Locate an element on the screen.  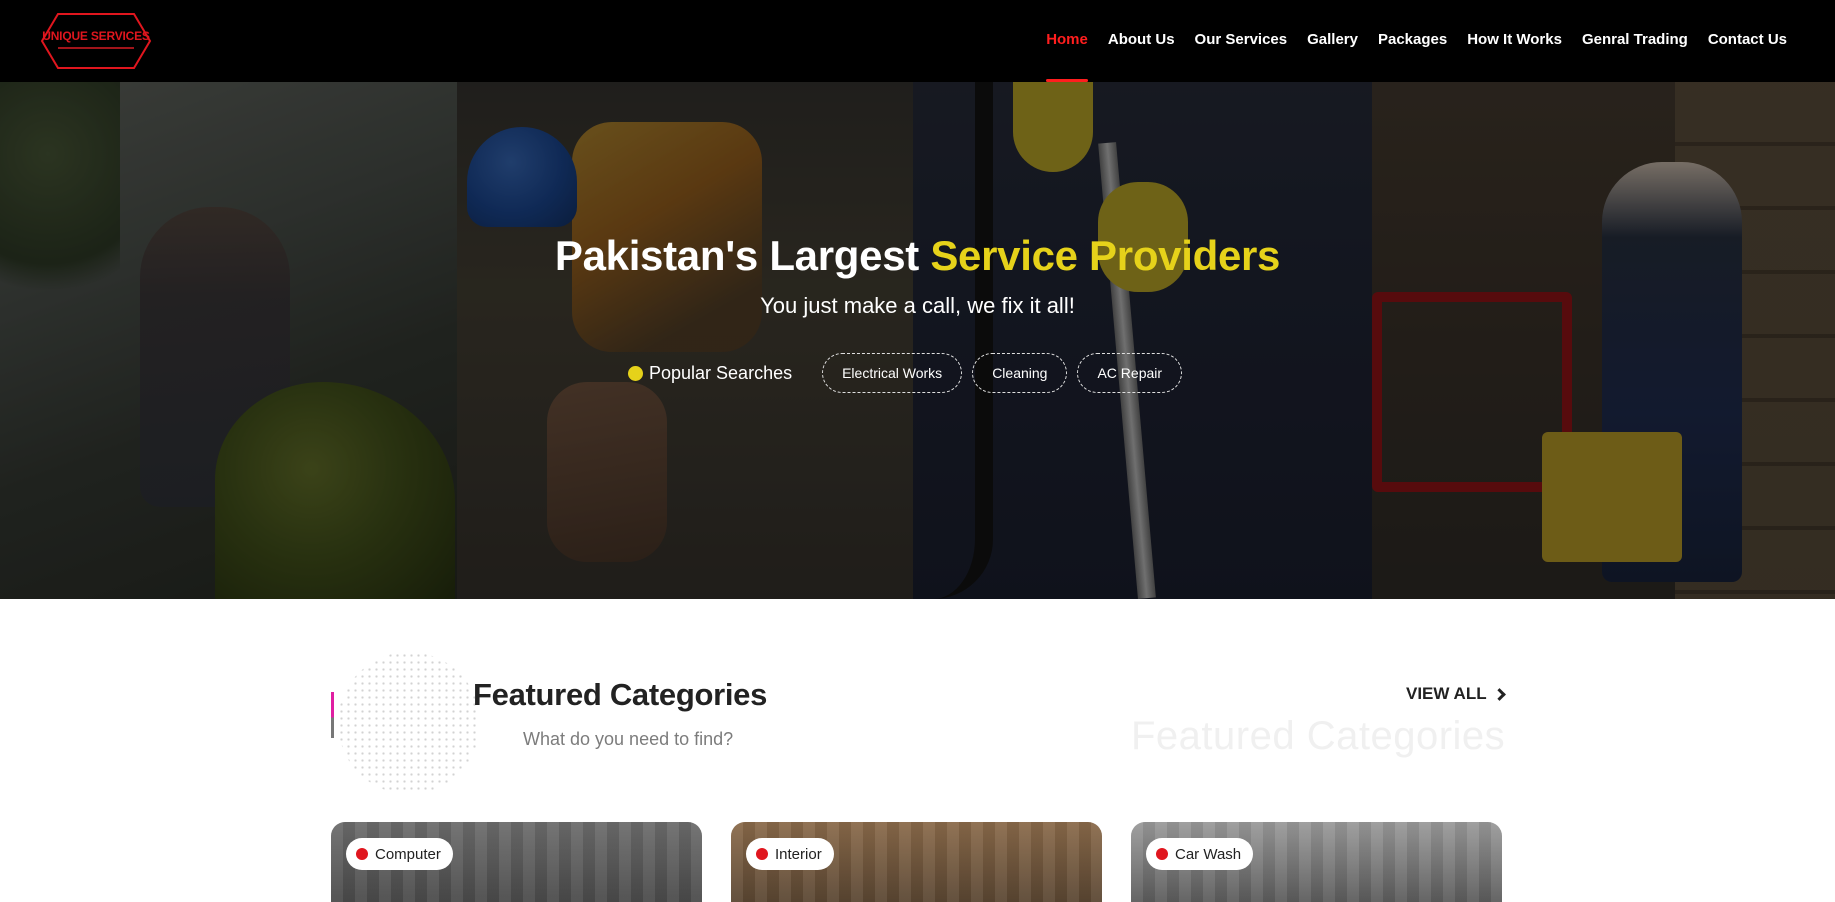
section-accent-bar is located at coordinates (332, 715).